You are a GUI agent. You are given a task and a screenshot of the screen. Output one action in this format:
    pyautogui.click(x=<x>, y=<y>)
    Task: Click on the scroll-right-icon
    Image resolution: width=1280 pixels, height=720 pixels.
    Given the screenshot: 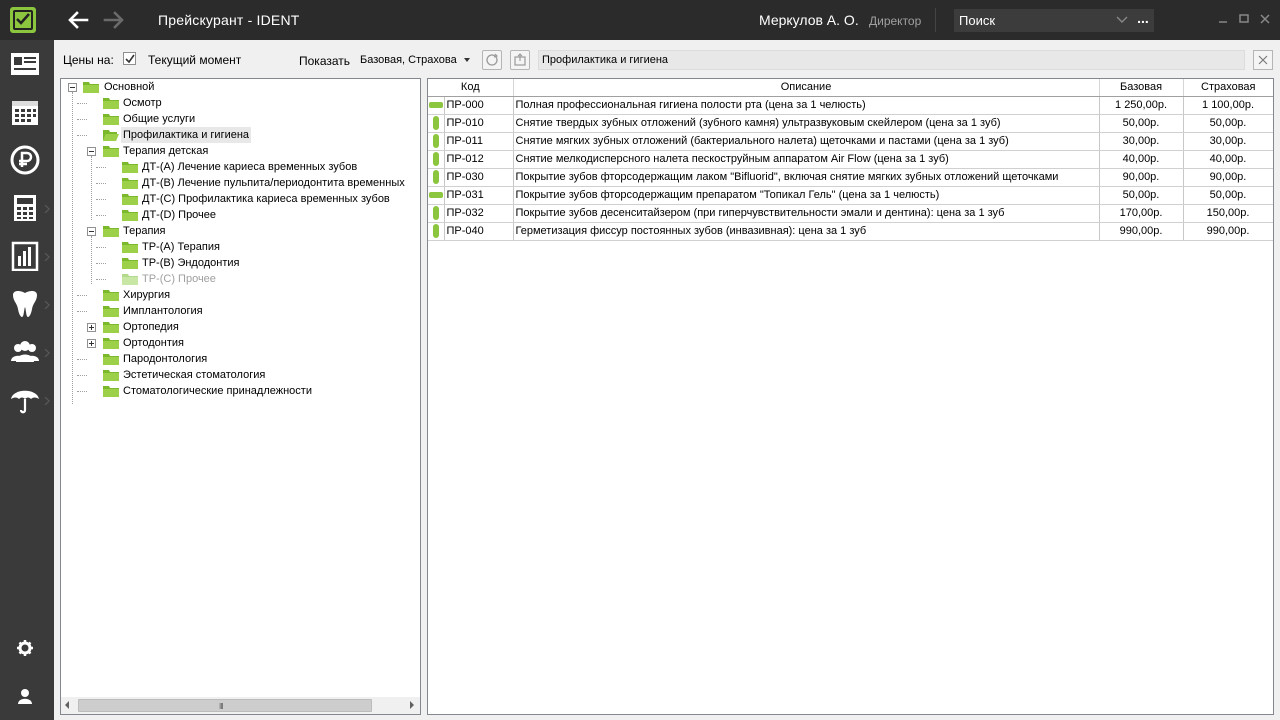 What is the action you would take?
    pyautogui.click(x=412, y=705)
    